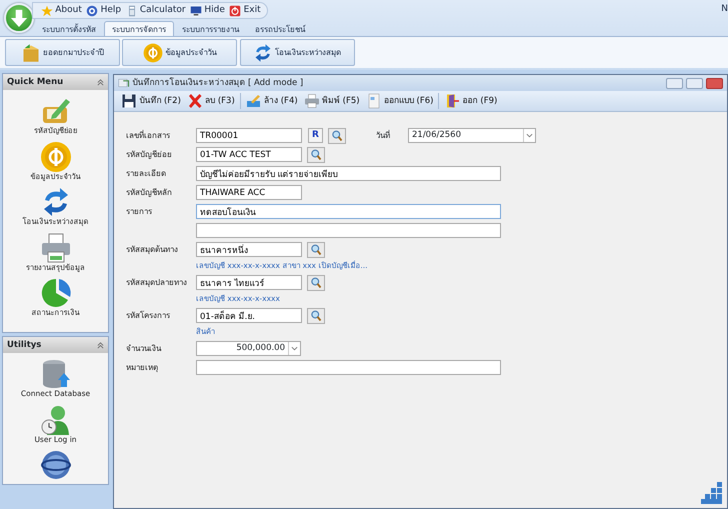  What do you see at coordinates (714, 83) in the screenshot?
I see `close-button` at bounding box center [714, 83].